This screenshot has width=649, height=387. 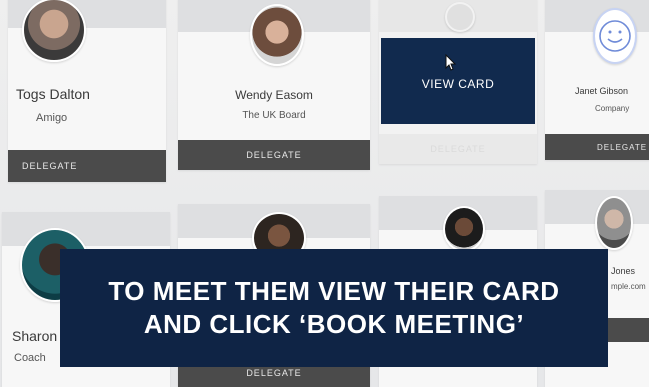 I want to click on delegate-organisation: Company, so click(x=612, y=108).